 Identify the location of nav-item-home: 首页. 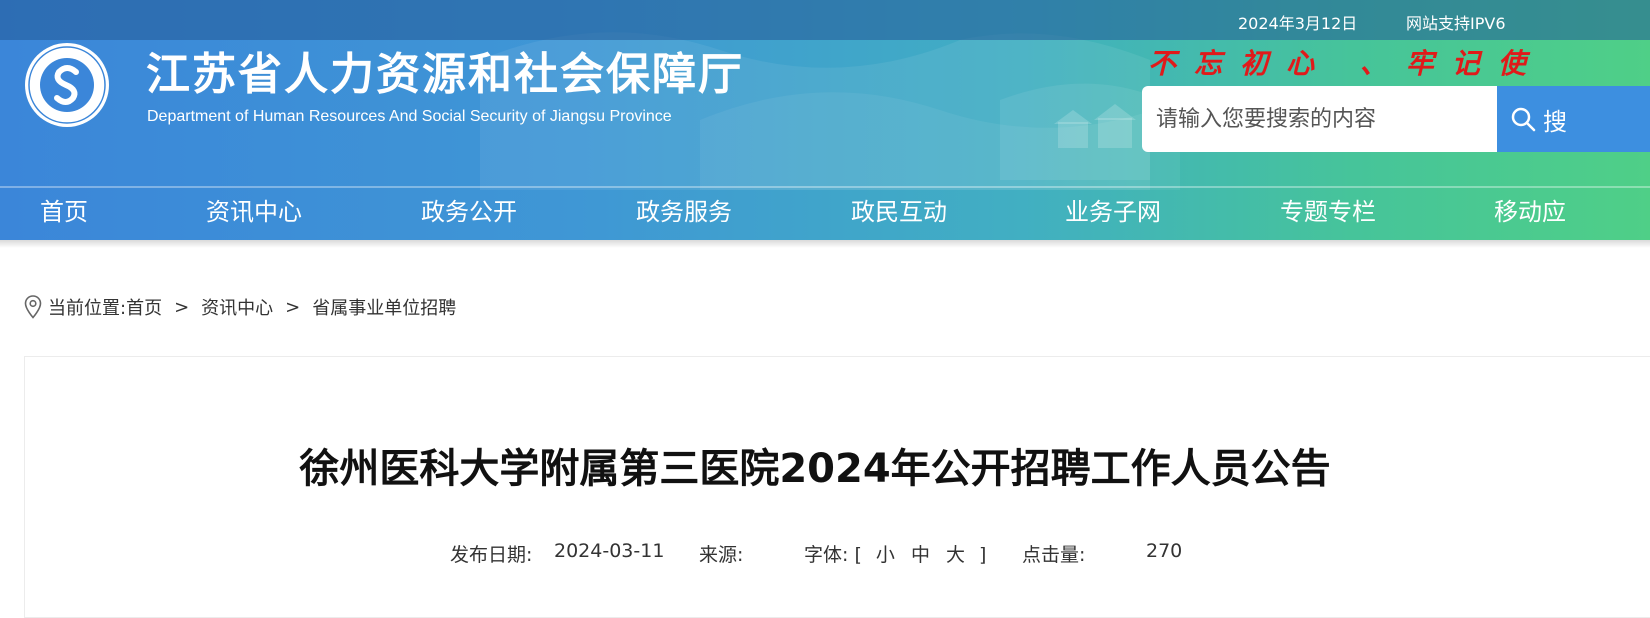
(64, 209).